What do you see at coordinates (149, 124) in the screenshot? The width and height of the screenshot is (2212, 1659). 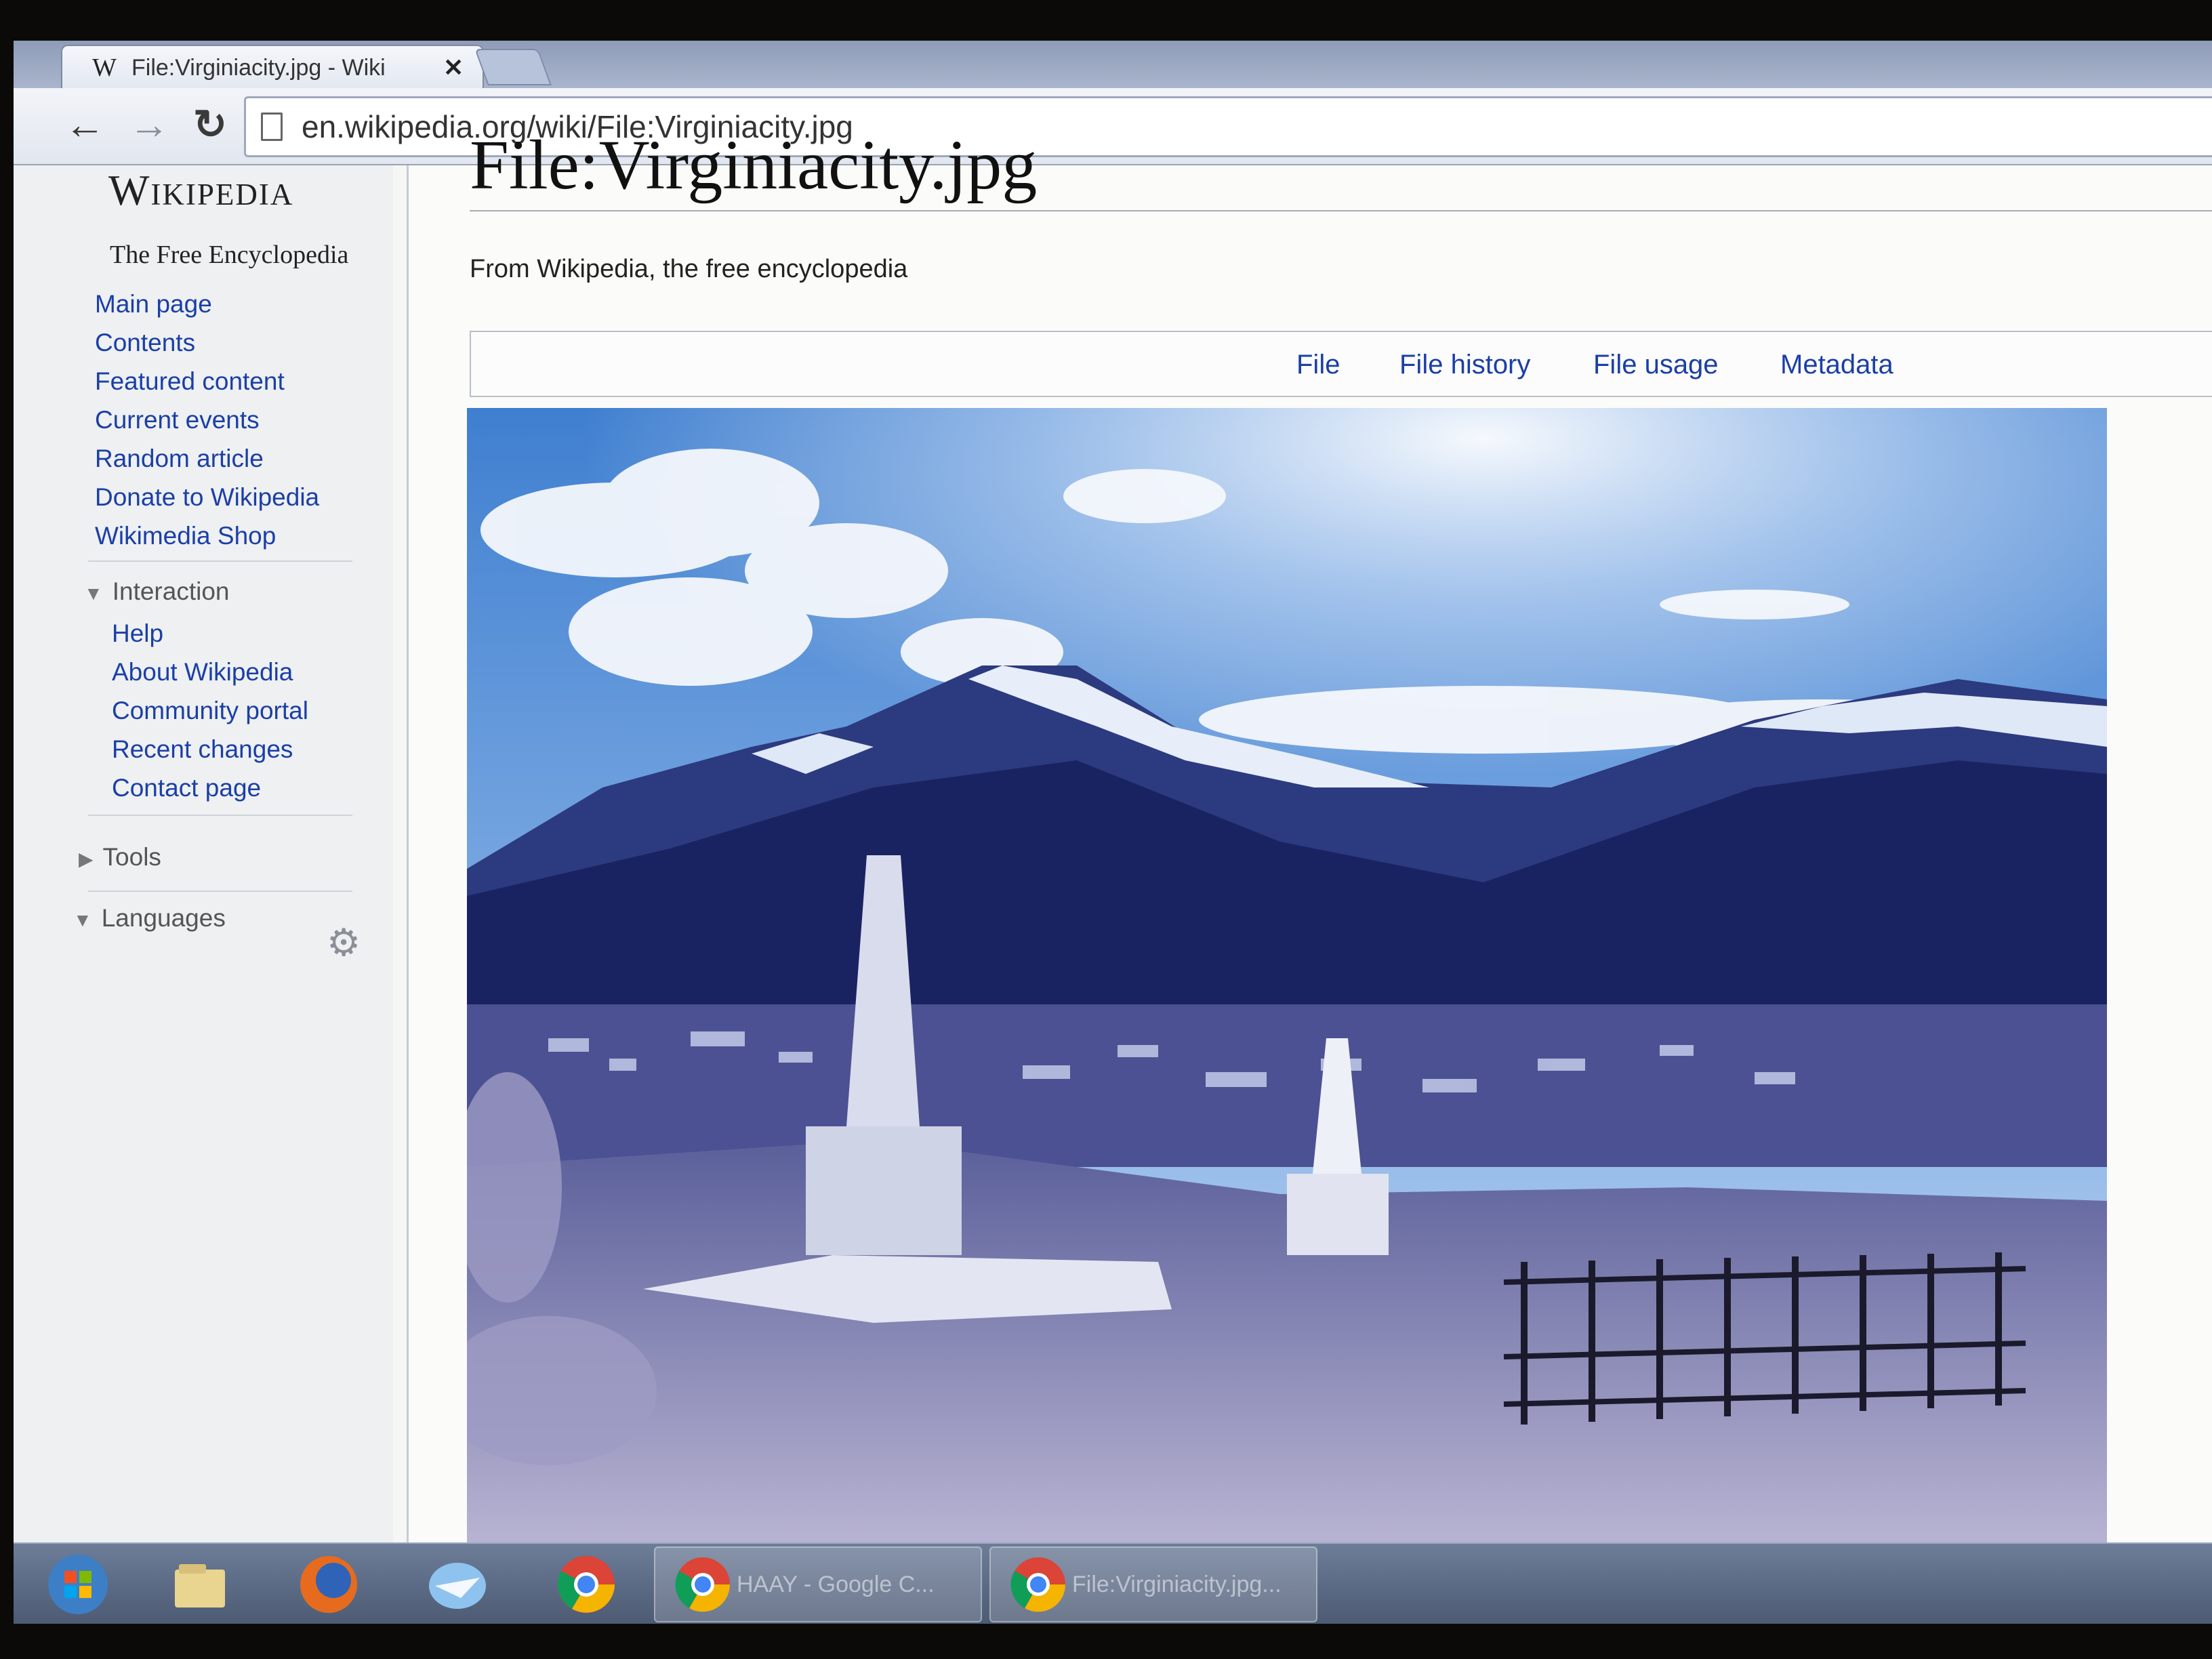 I see `forward-arrow-icon: →` at bounding box center [149, 124].